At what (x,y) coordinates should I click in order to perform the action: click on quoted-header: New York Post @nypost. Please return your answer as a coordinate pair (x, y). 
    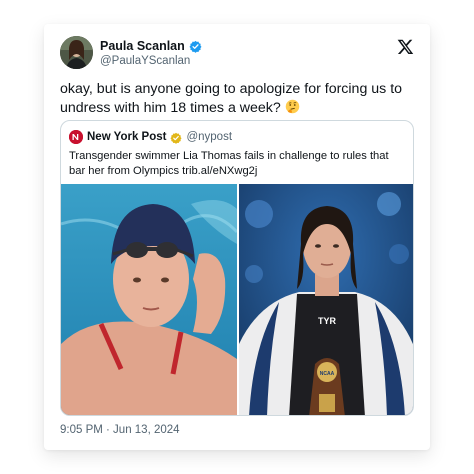
    Looking at the image, I should click on (150, 137).